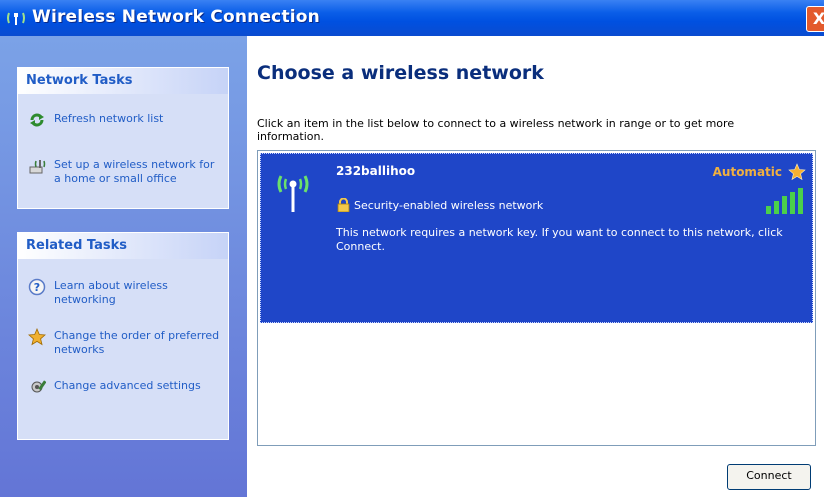 This screenshot has width=824, height=497. I want to click on page-title: Choose a wireless network, so click(400, 73).